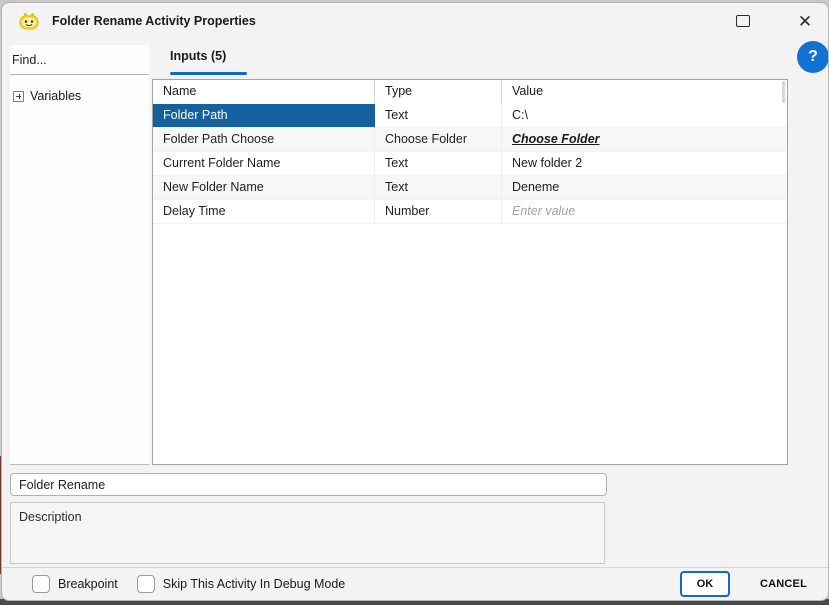 The width and height of the screenshot is (829, 605). I want to click on value-cell: C:\, so click(644, 116).